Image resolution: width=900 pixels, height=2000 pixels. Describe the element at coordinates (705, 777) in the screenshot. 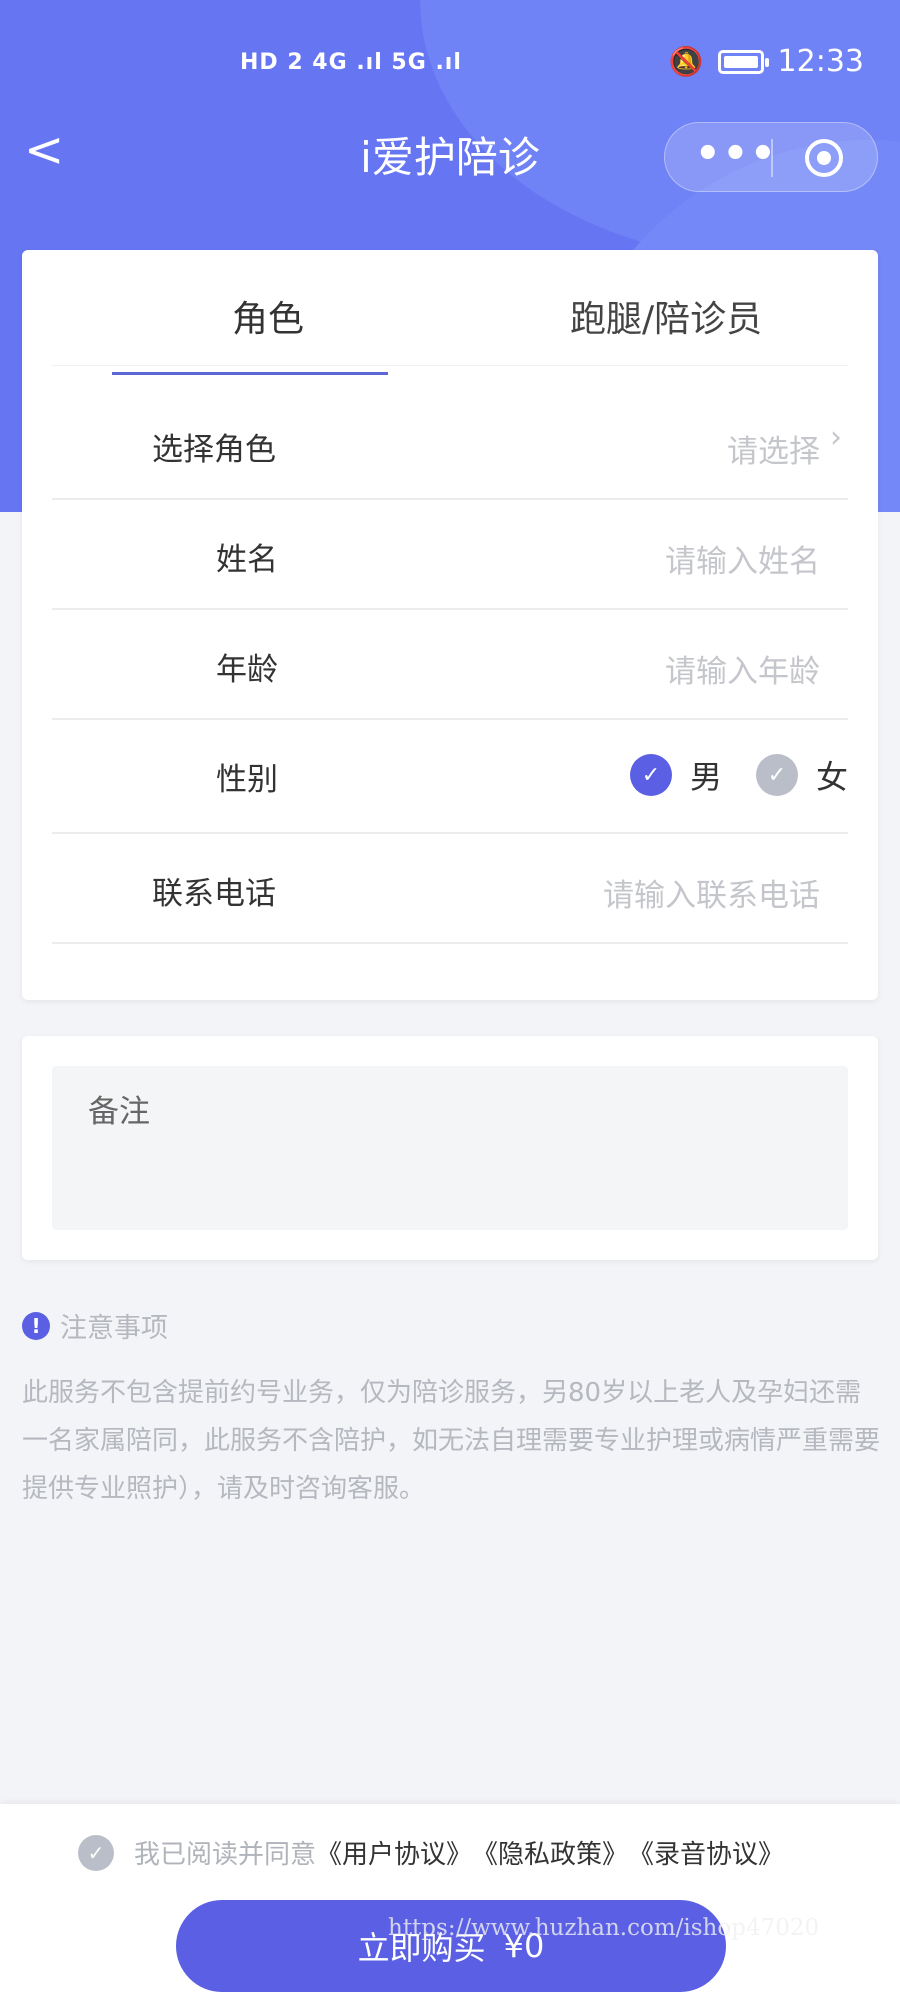

I see `gender-male-label: 男` at that location.